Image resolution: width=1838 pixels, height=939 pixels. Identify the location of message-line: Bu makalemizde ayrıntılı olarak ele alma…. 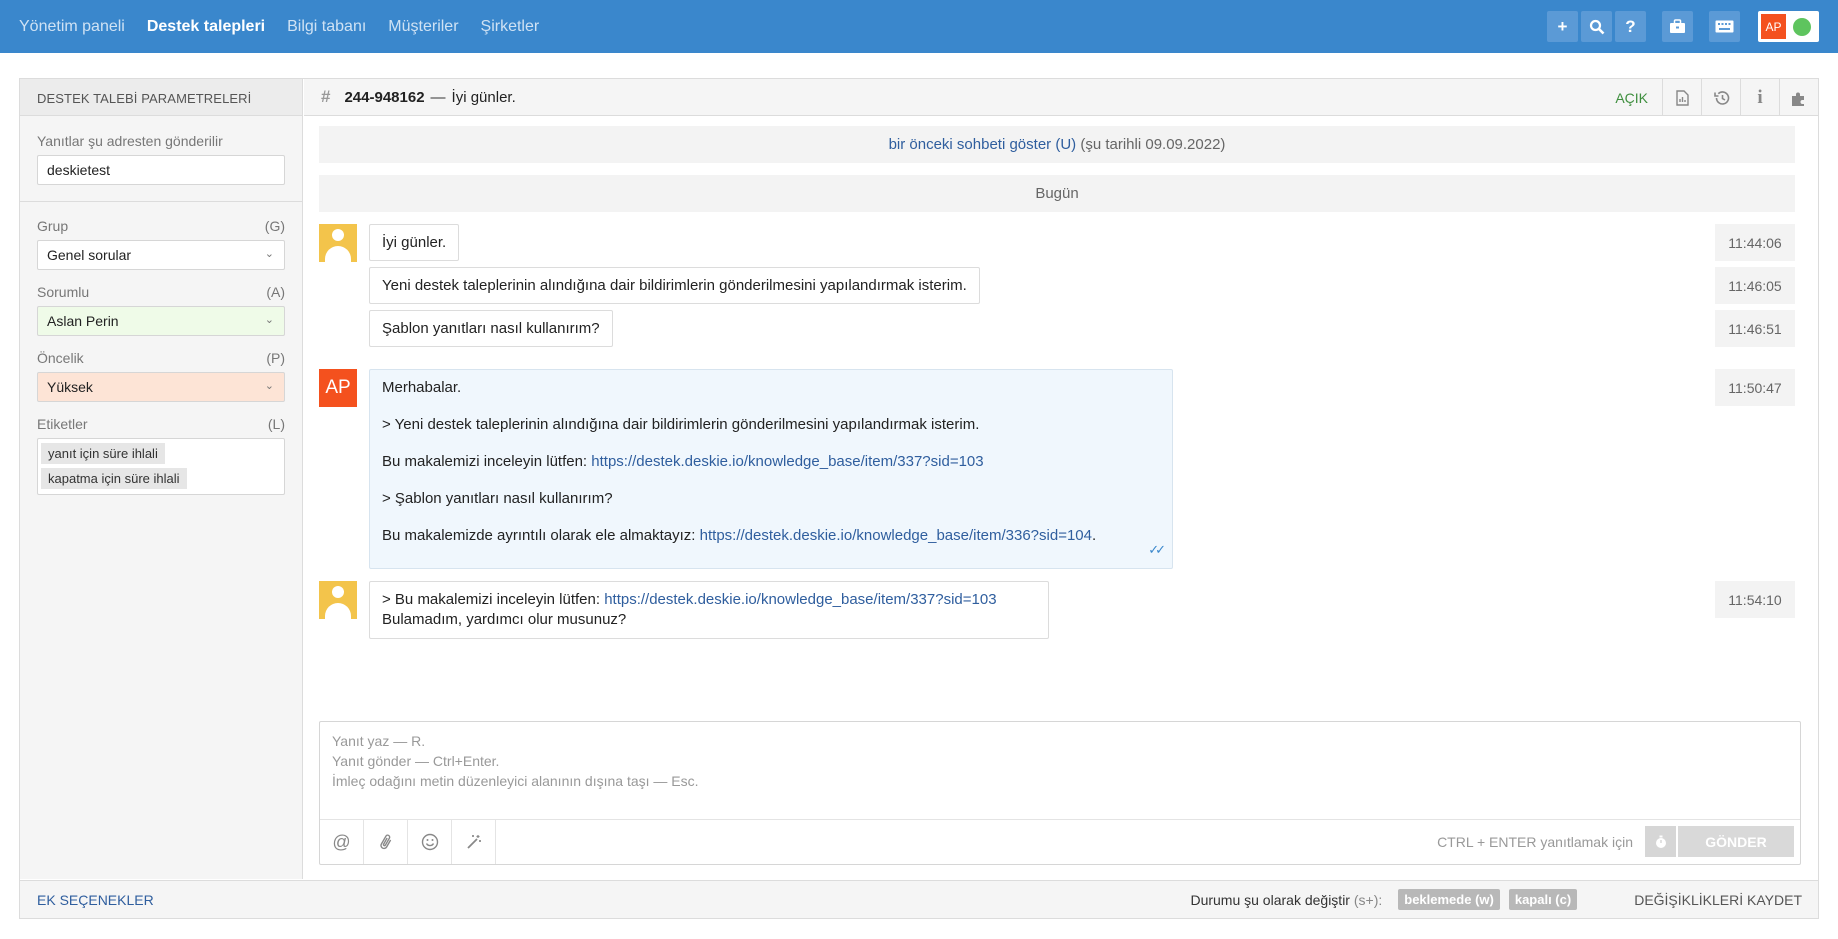
(739, 535).